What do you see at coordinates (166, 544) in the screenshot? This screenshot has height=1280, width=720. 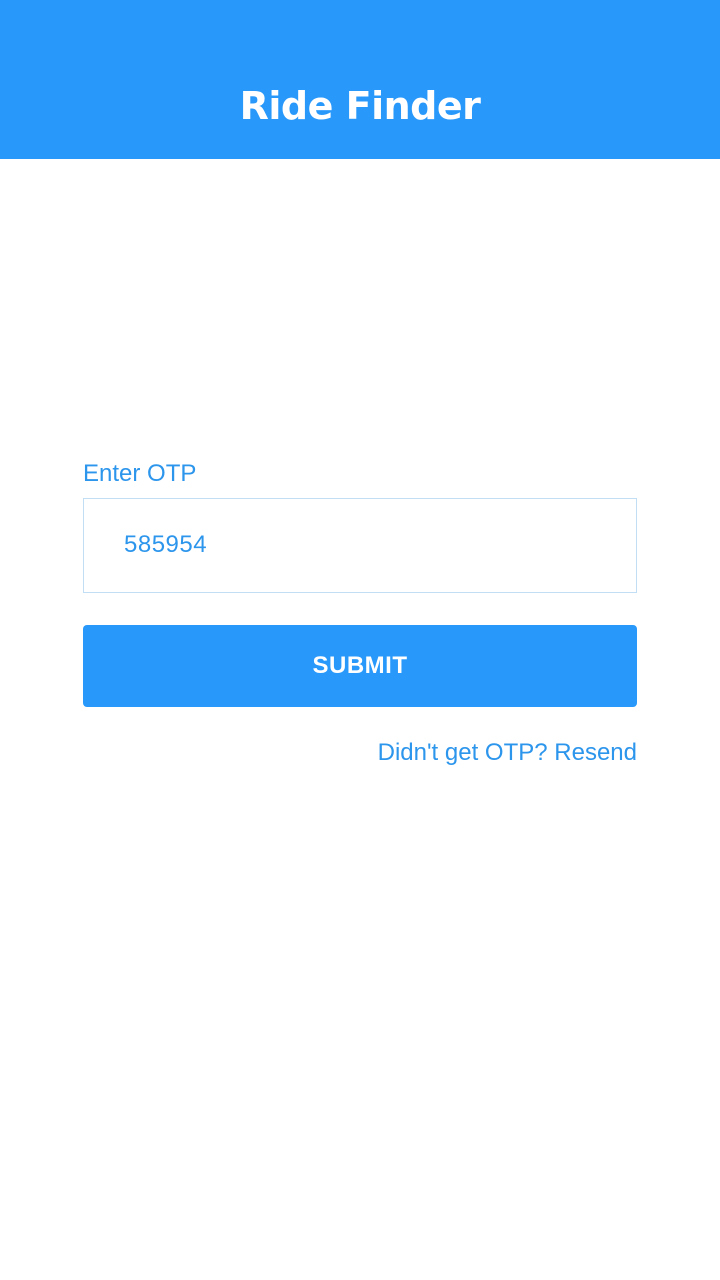 I see `otp-input-value: 585954` at bounding box center [166, 544].